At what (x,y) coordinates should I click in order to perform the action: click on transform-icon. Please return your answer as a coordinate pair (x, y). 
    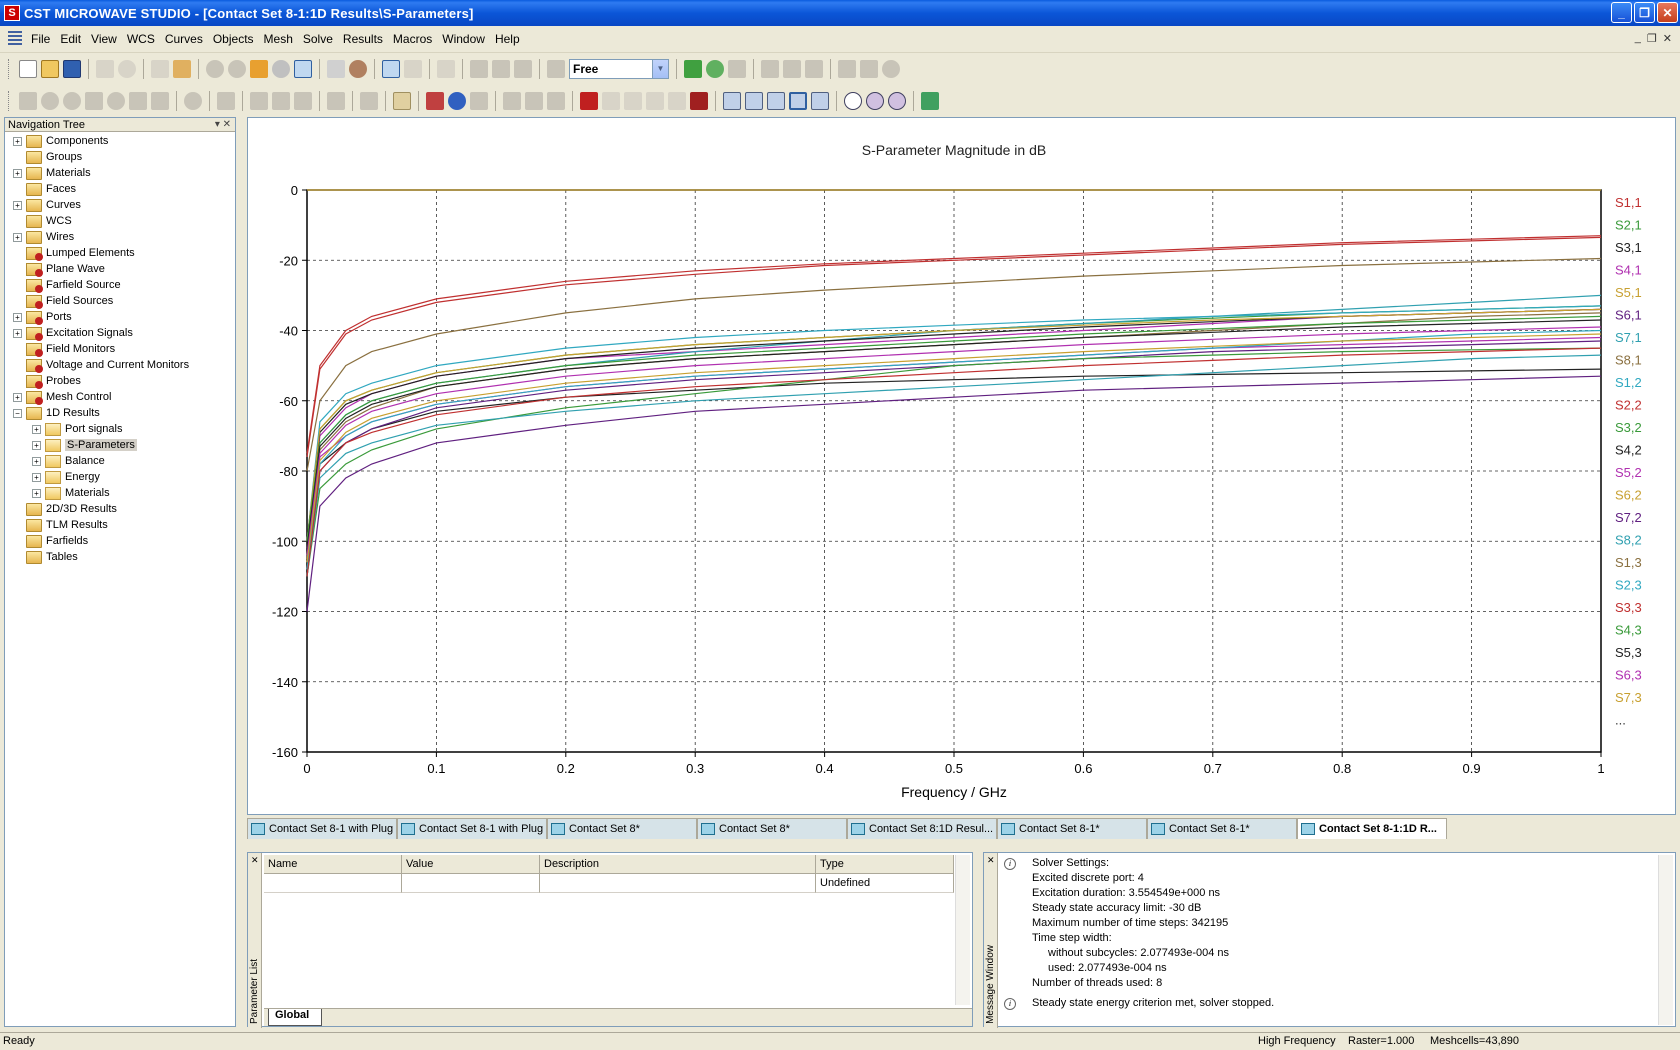
    Looking at the image, I should click on (770, 68).